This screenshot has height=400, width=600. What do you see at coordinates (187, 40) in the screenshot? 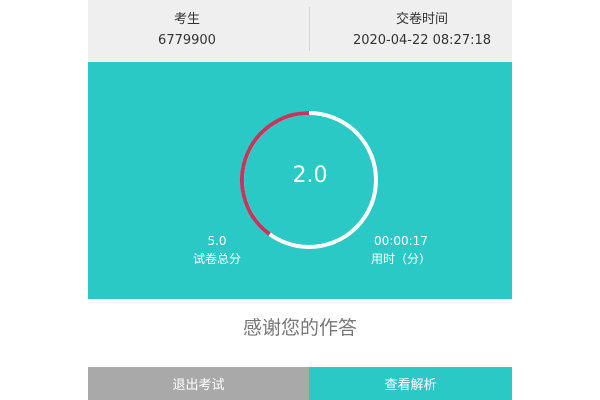
I see `candidate-id: 6779900` at bounding box center [187, 40].